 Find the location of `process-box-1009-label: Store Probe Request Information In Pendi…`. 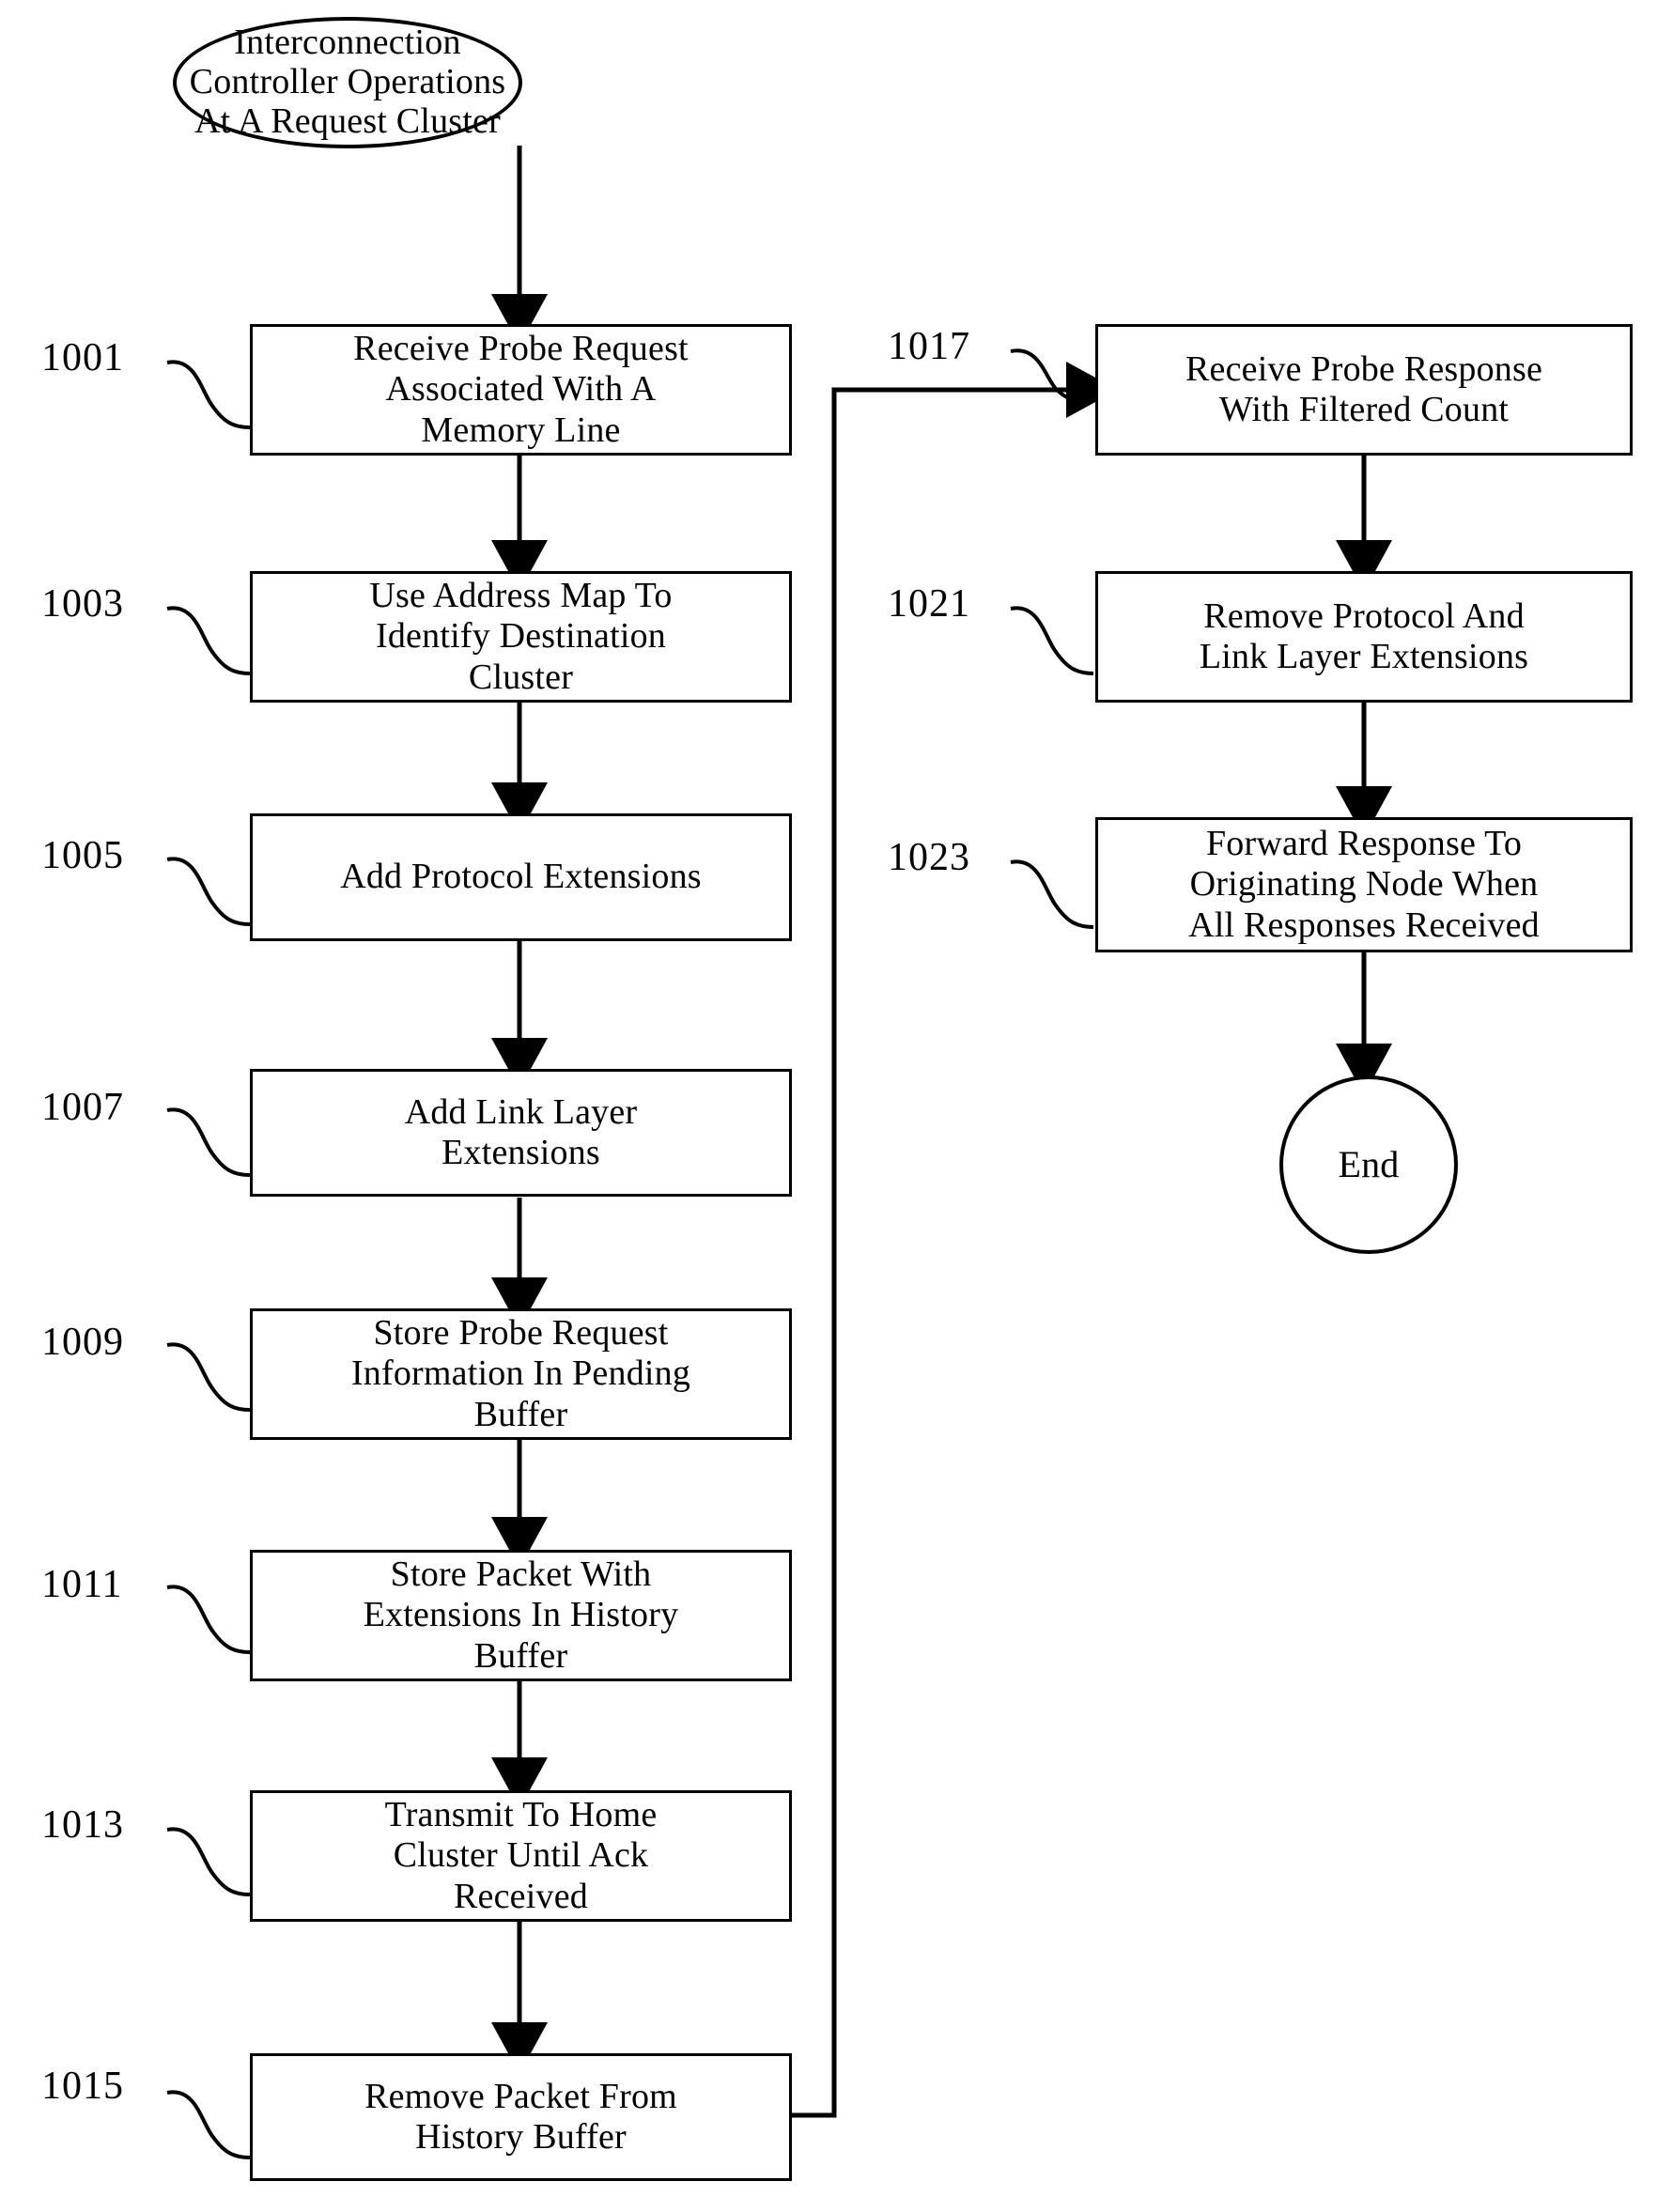

process-box-1009-label: Store Probe Request Information In Pendi… is located at coordinates (520, 1374).